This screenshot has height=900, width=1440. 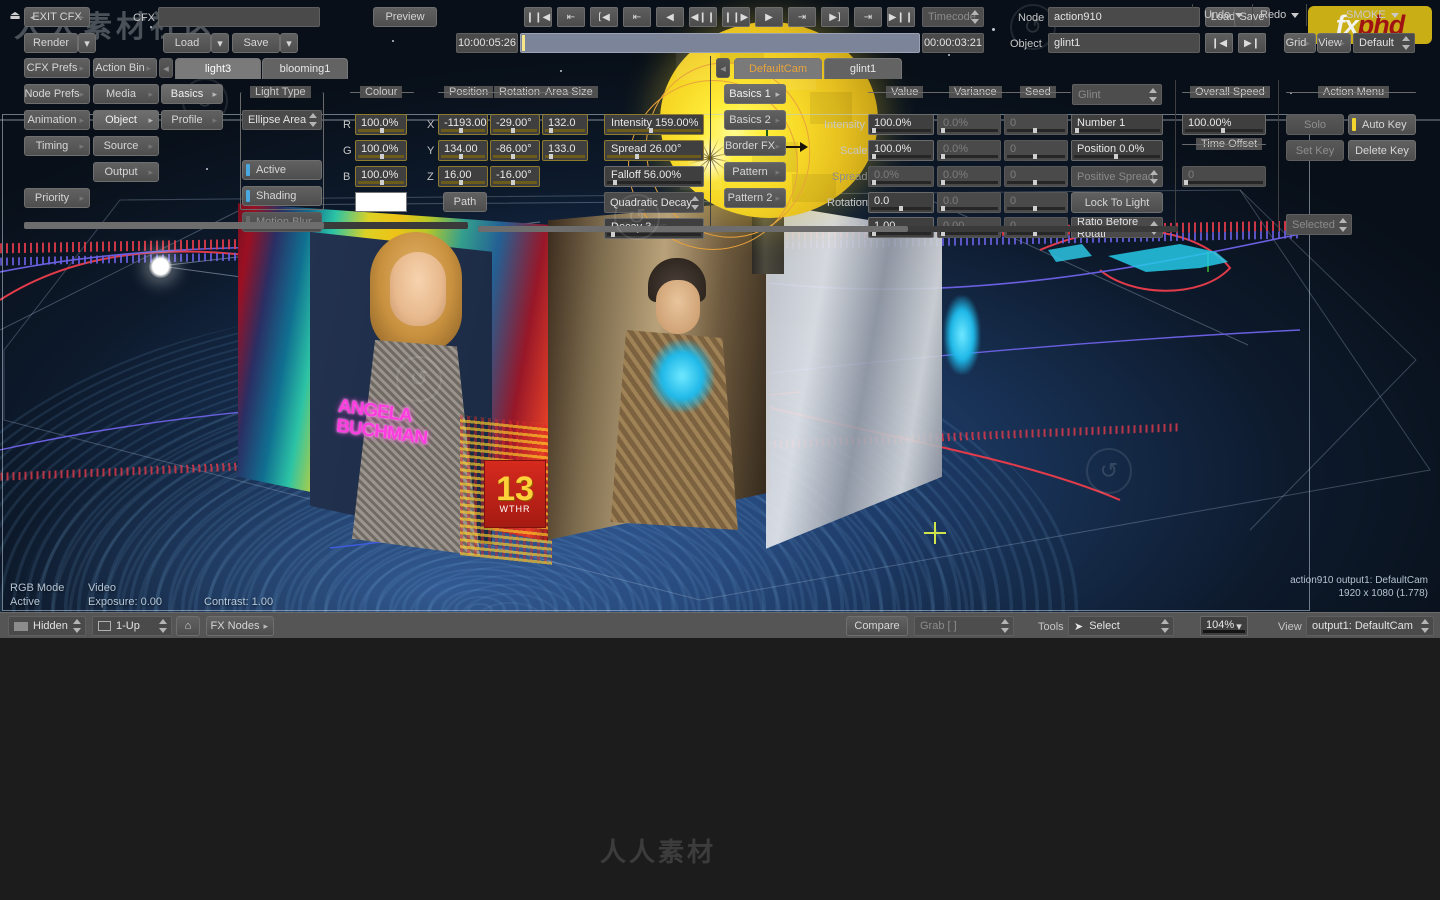 What do you see at coordinates (1252, 43) in the screenshot?
I see `object-next-button: ▶❙` at bounding box center [1252, 43].